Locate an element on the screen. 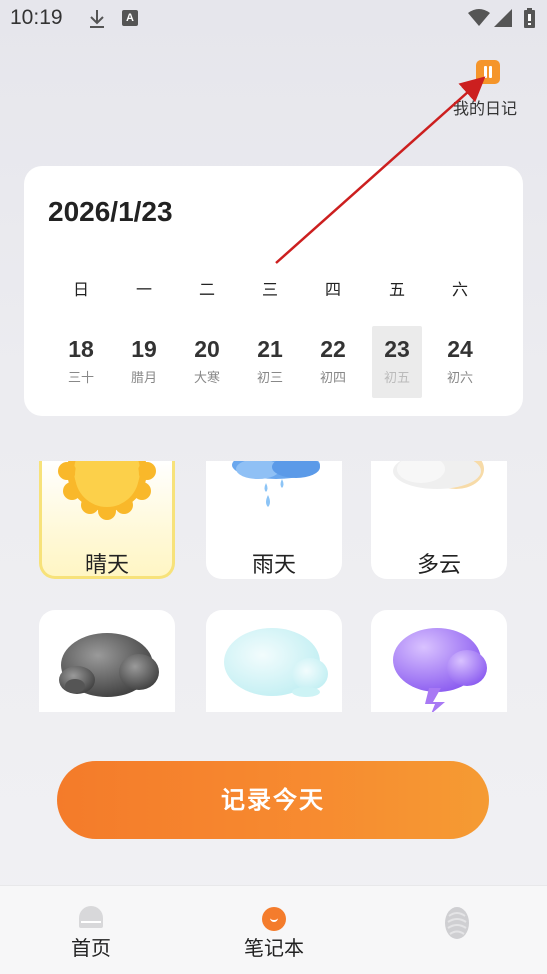  day-number: 22 is located at coordinates (333, 349).